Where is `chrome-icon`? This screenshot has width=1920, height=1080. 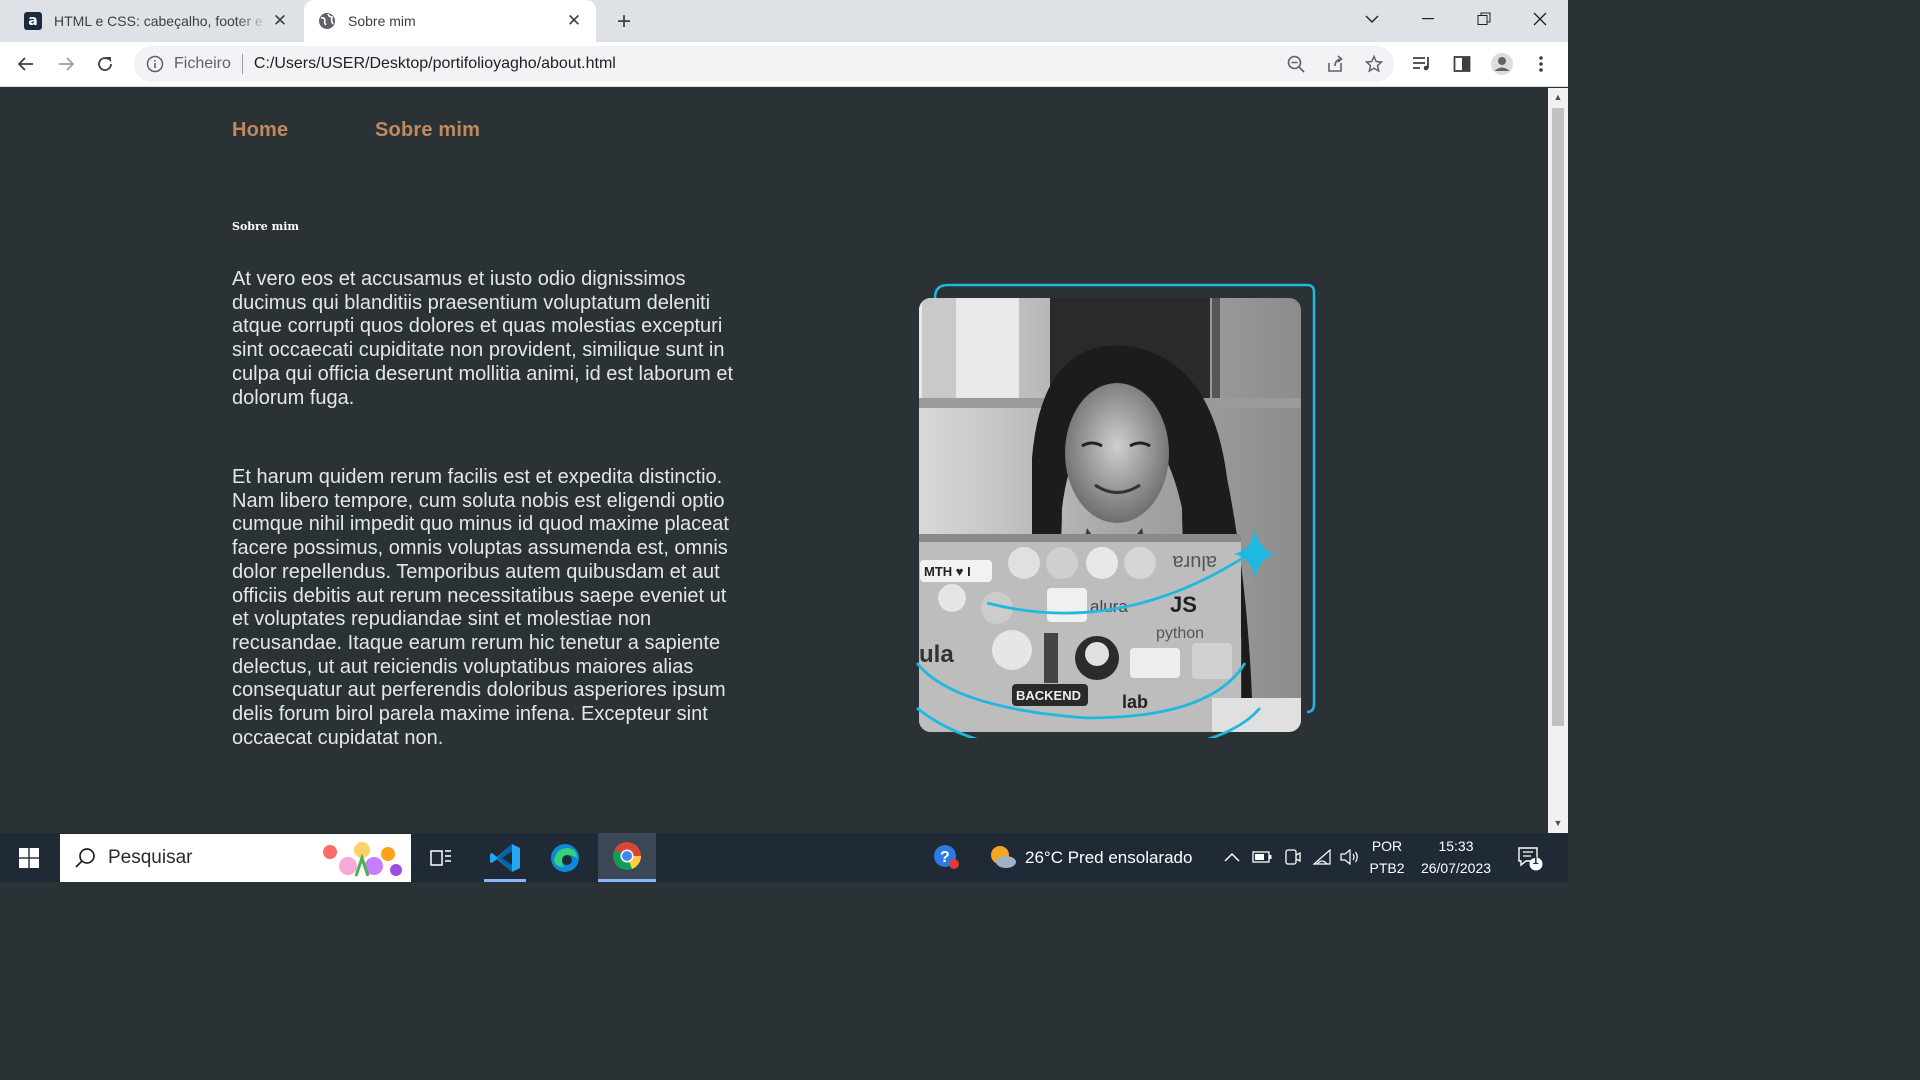 chrome-icon is located at coordinates (627, 856).